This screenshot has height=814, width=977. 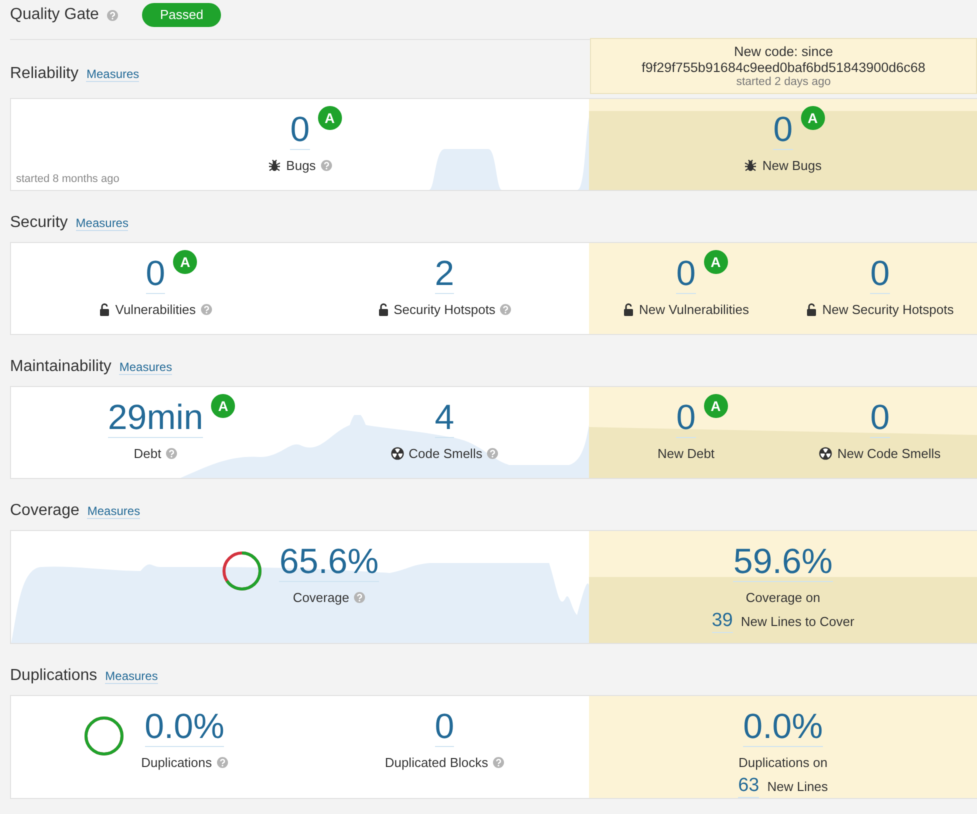 I want to click on new-code-title: New code: since, so click(x=783, y=52).